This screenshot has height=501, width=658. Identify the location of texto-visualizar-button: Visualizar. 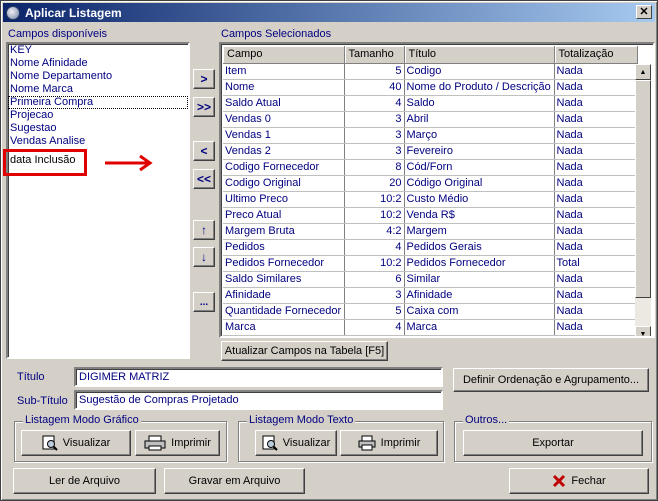
(296, 443).